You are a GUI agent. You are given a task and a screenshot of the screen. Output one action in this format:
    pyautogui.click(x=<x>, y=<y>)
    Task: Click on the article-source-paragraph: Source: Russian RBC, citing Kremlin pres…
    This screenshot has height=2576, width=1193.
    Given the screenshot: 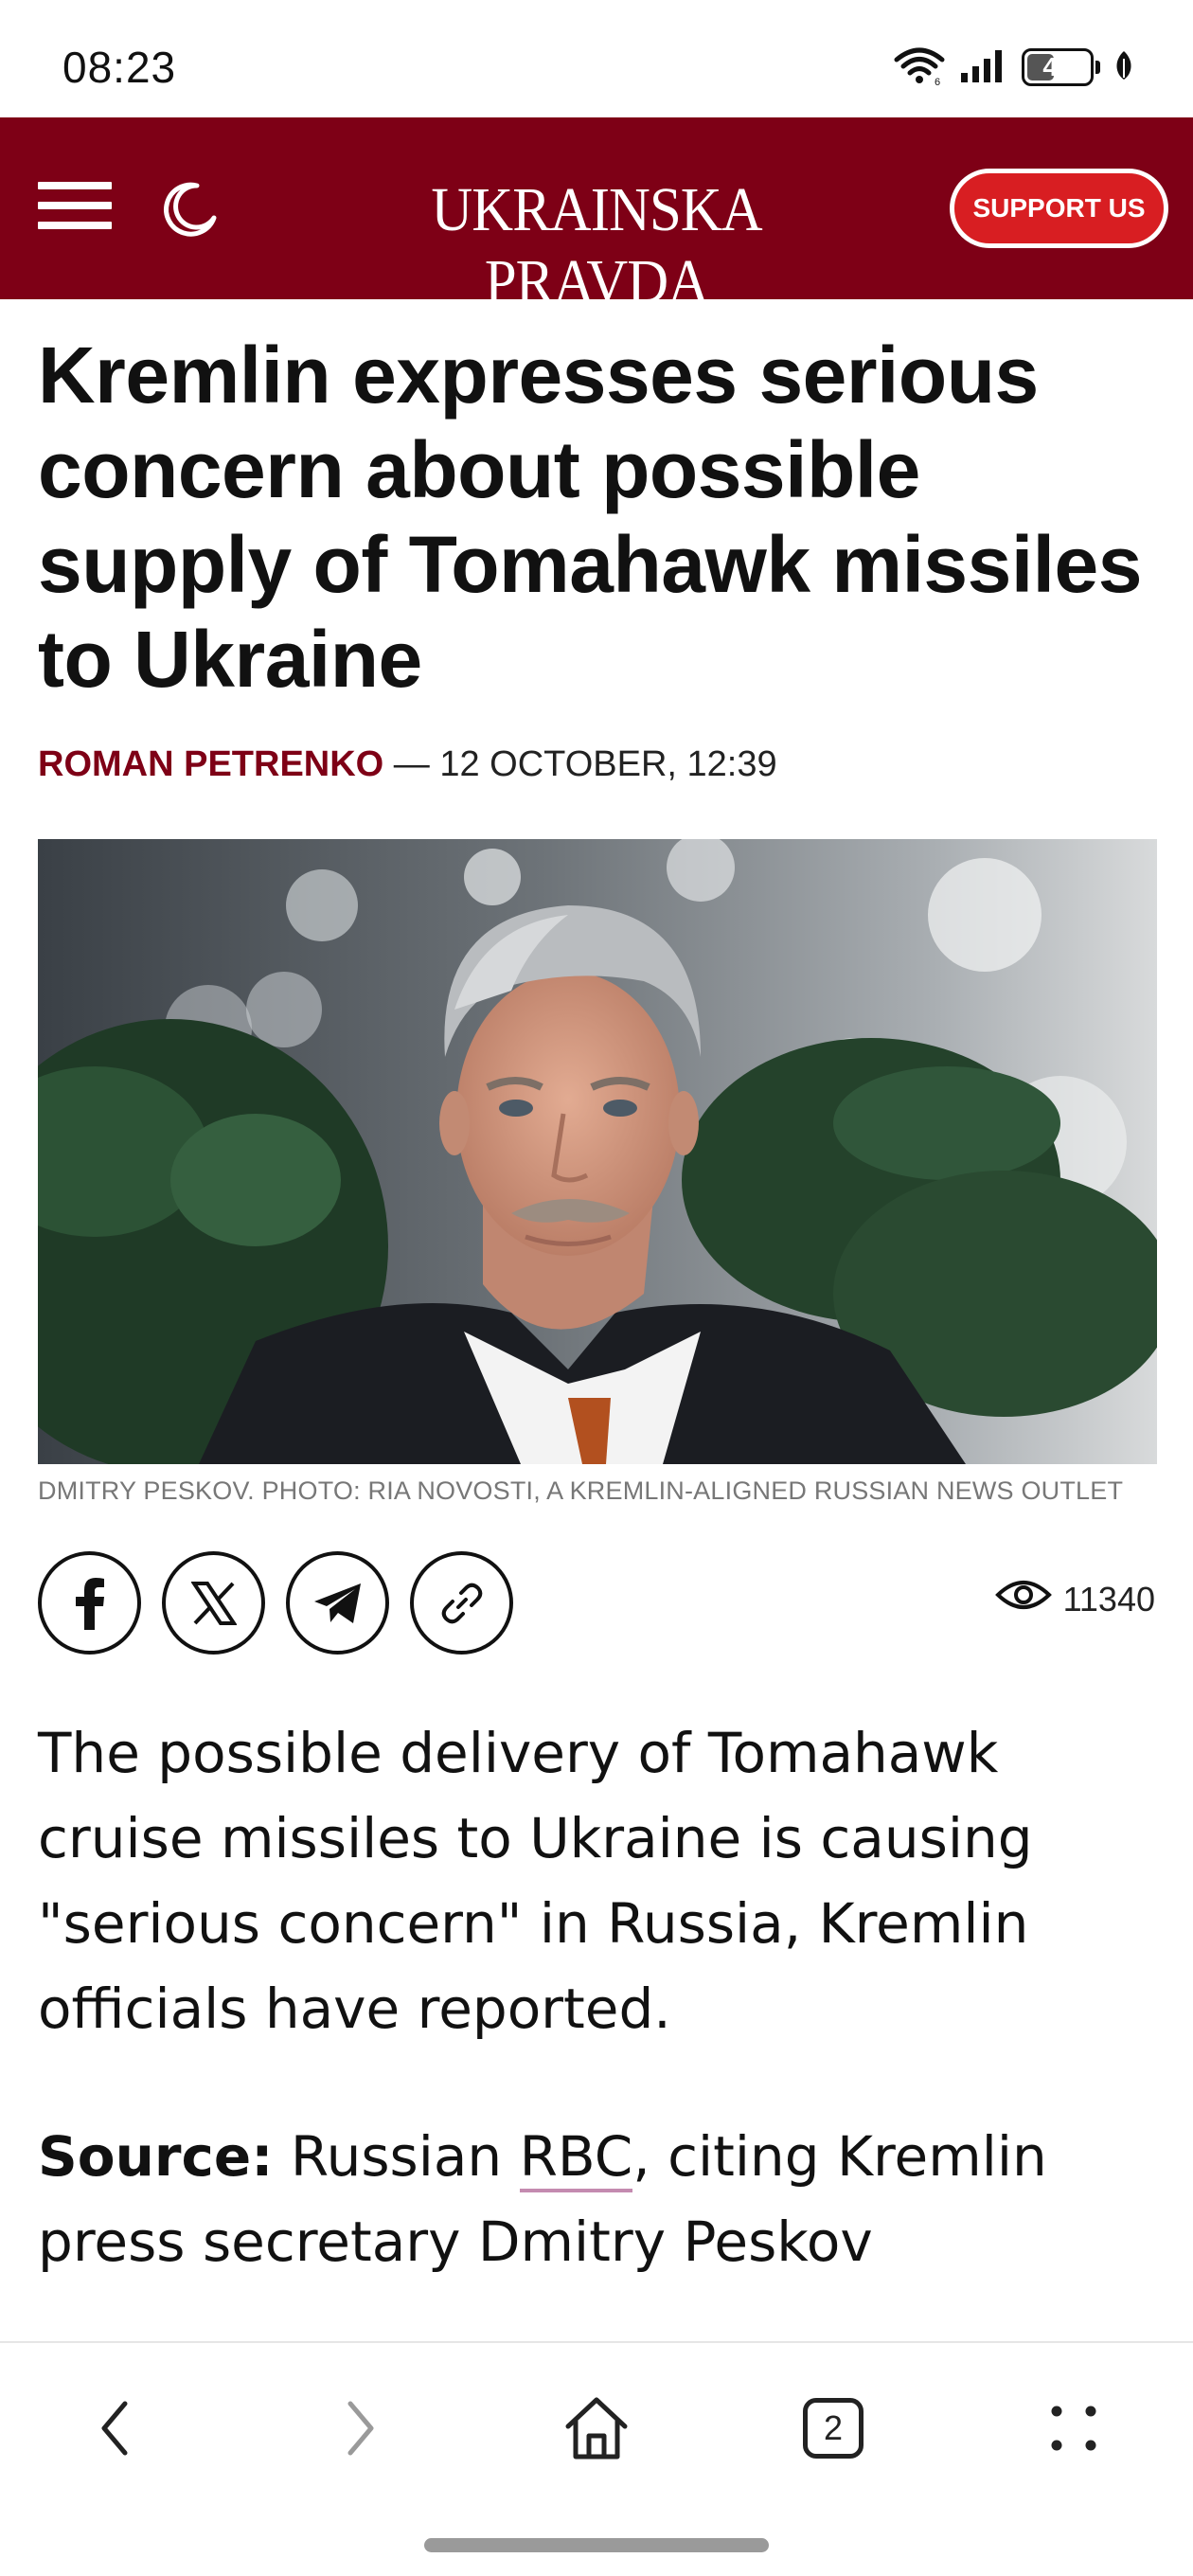 What is the action you would take?
    pyautogui.click(x=601, y=2199)
    